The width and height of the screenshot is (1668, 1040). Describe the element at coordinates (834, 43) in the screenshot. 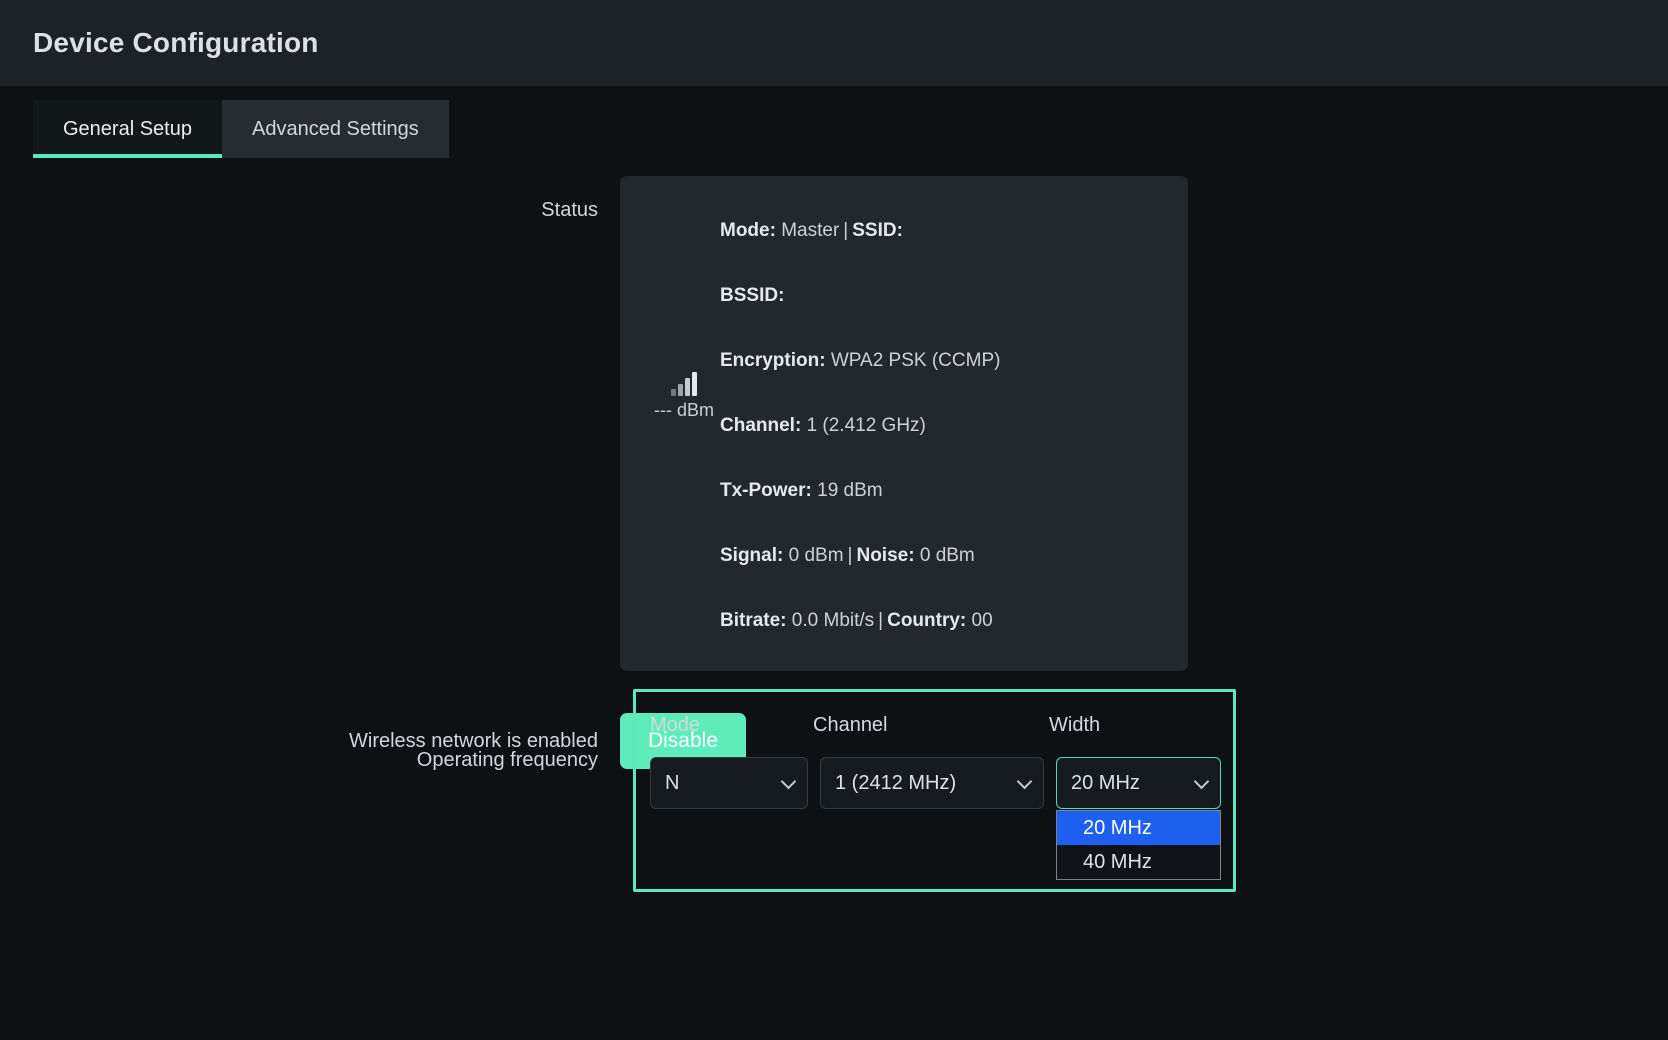

I see `window-header: Device Configuration` at that location.